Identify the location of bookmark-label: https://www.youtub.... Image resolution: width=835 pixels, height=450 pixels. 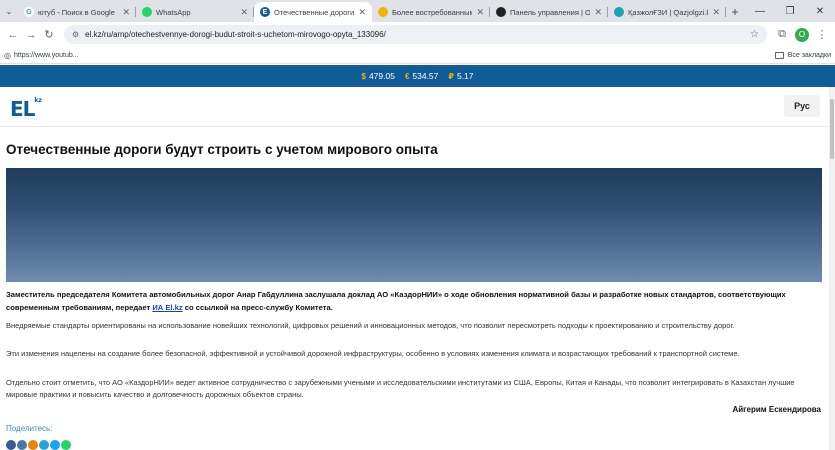
(46, 55).